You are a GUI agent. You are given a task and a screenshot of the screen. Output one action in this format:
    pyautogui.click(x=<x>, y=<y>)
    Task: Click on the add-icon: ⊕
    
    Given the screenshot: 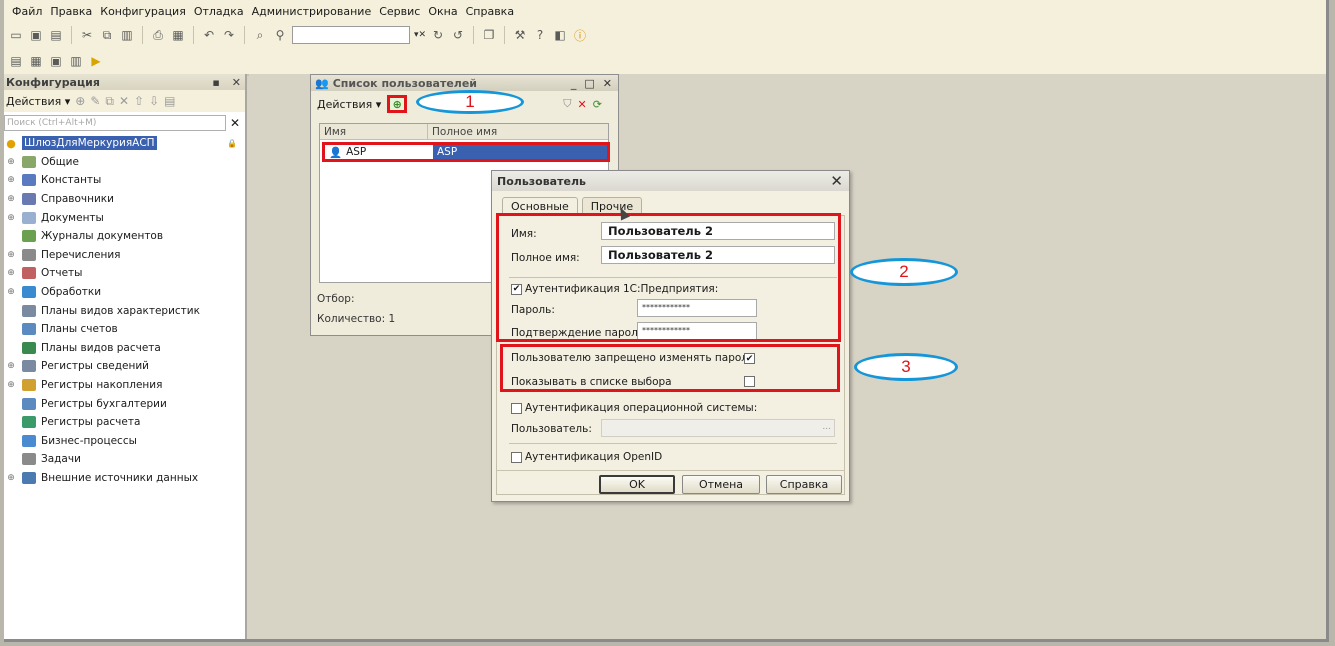 What is the action you would take?
    pyautogui.click(x=80, y=101)
    